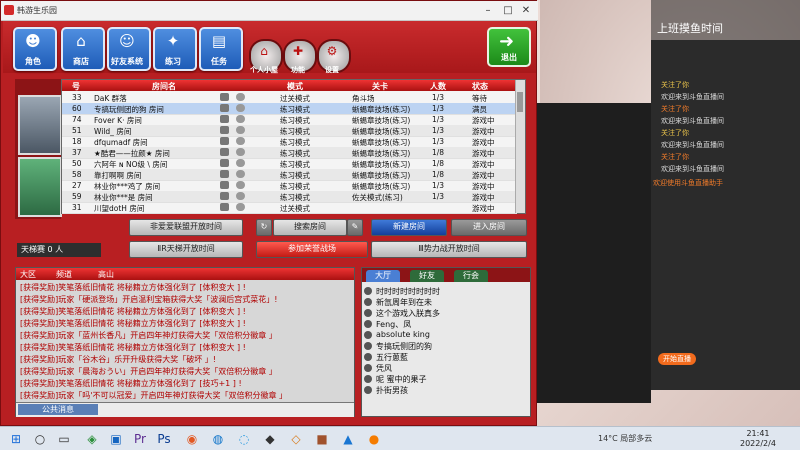  What do you see at coordinates (77, 152) in the screenshot?
I see `room-number: 37` at bounding box center [77, 152].